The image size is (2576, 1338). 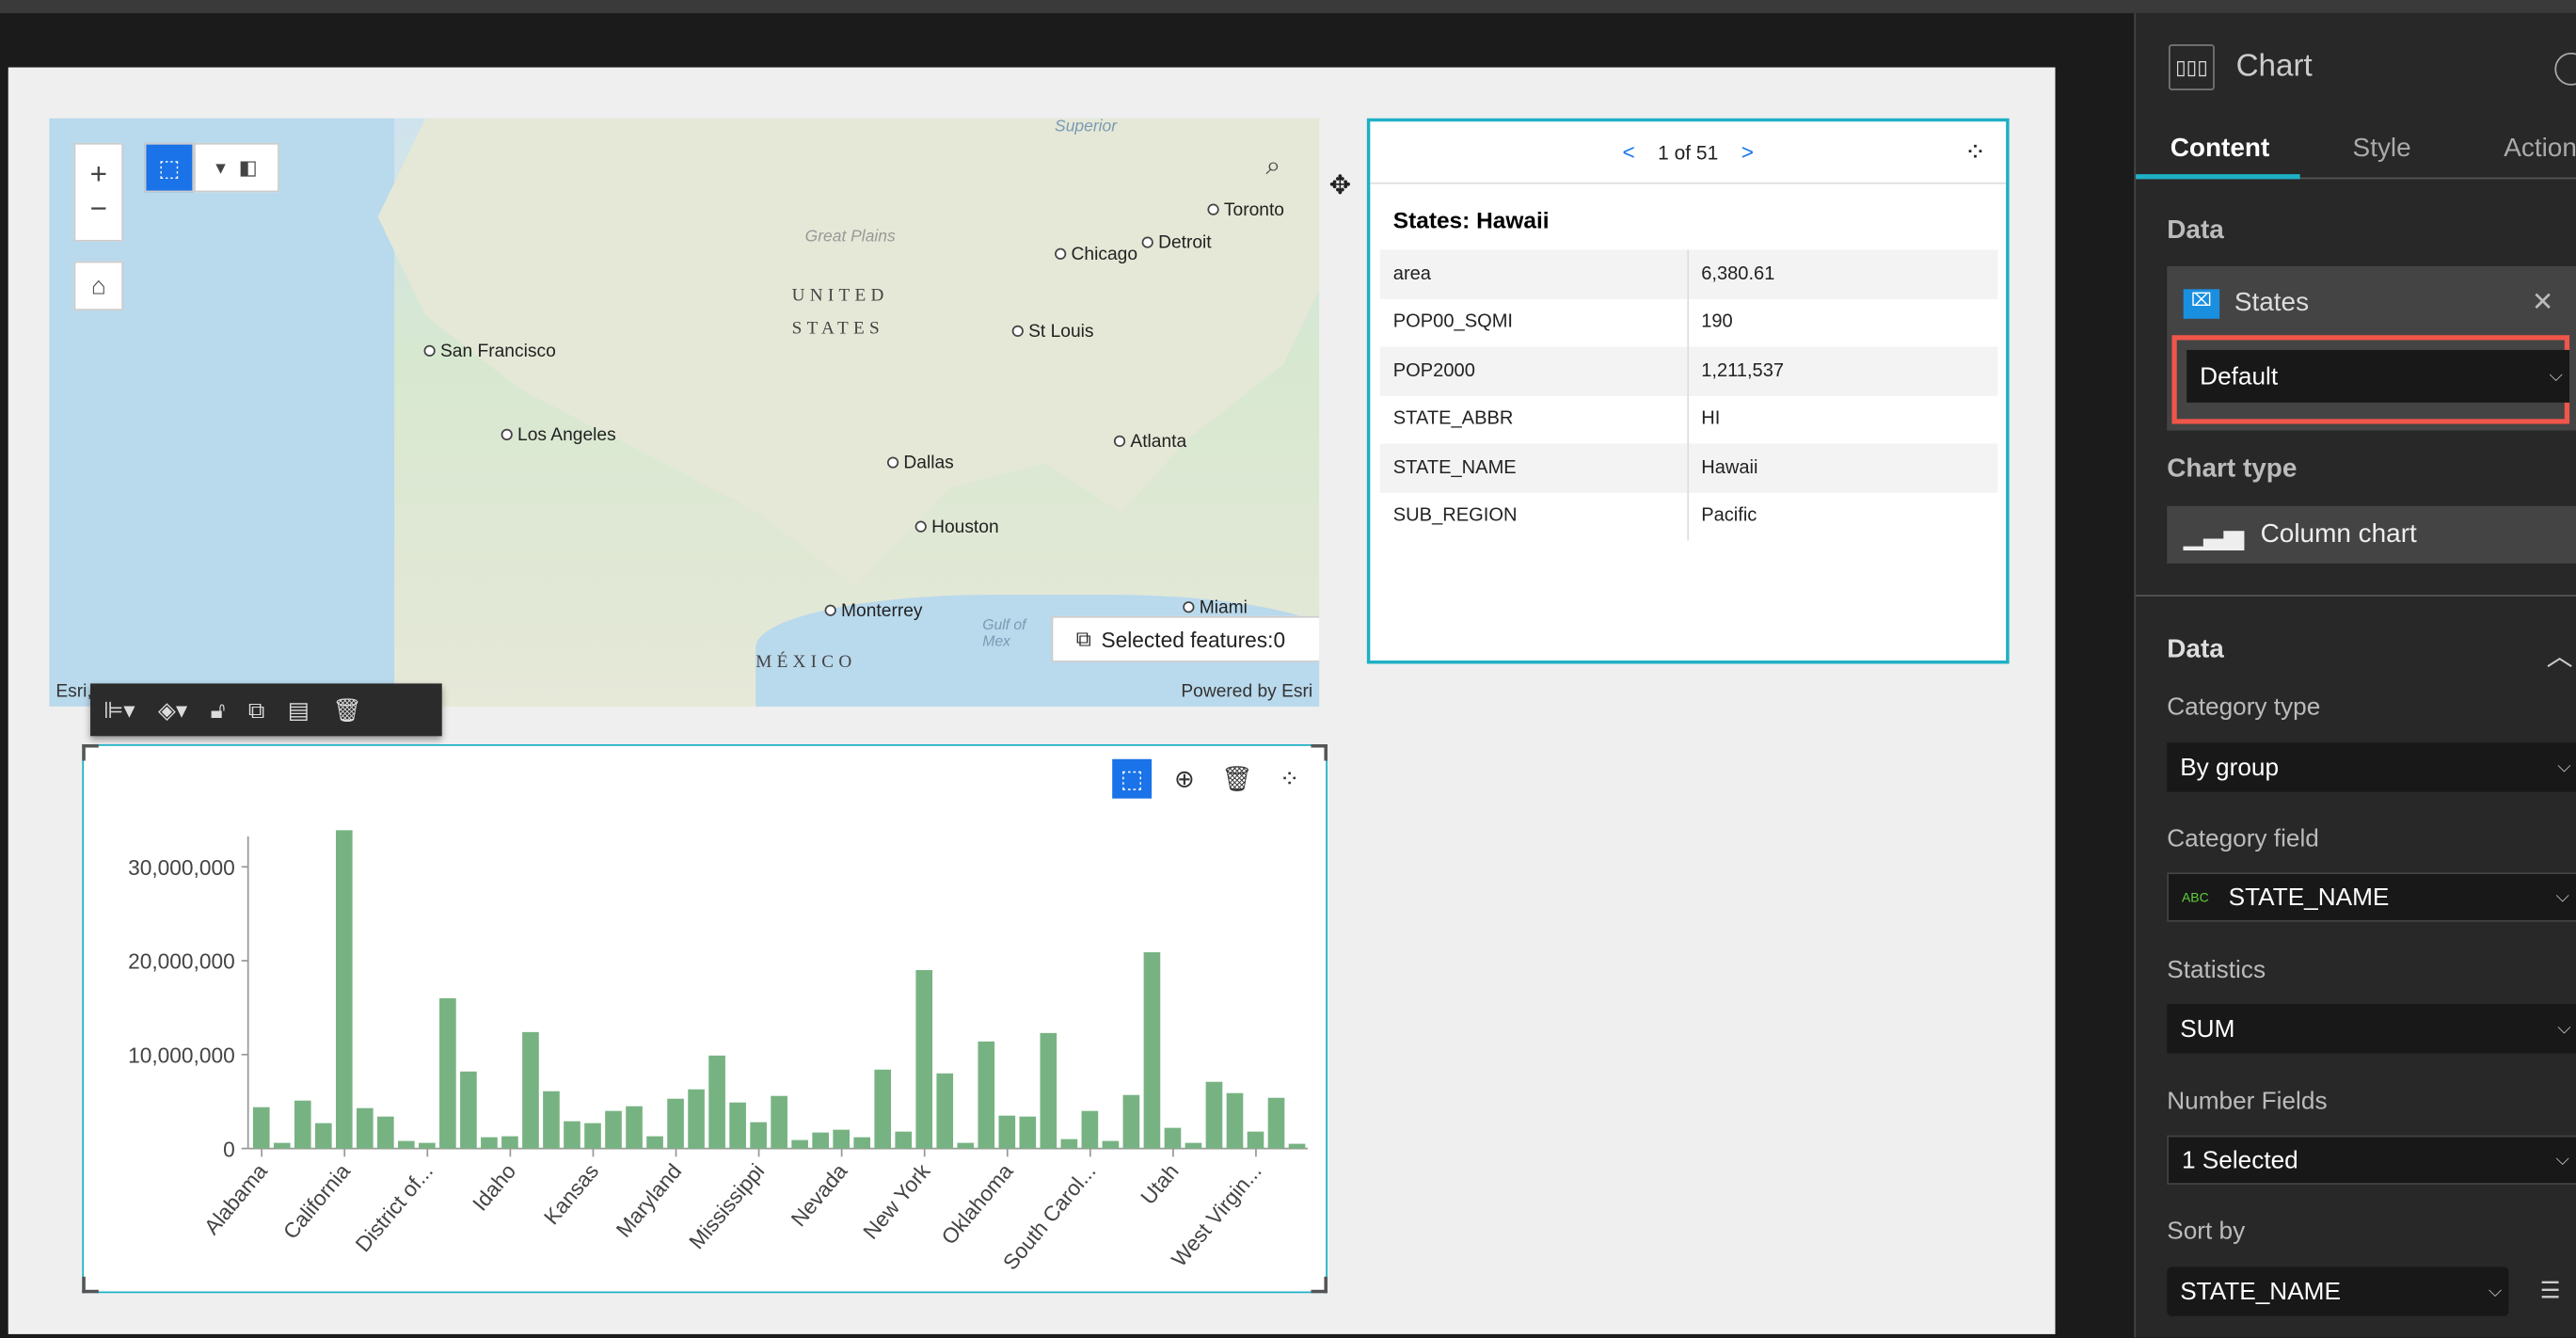 What do you see at coordinates (2565, 69) in the screenshot?
I see `help-icon` at bounding box center [2565, 69].